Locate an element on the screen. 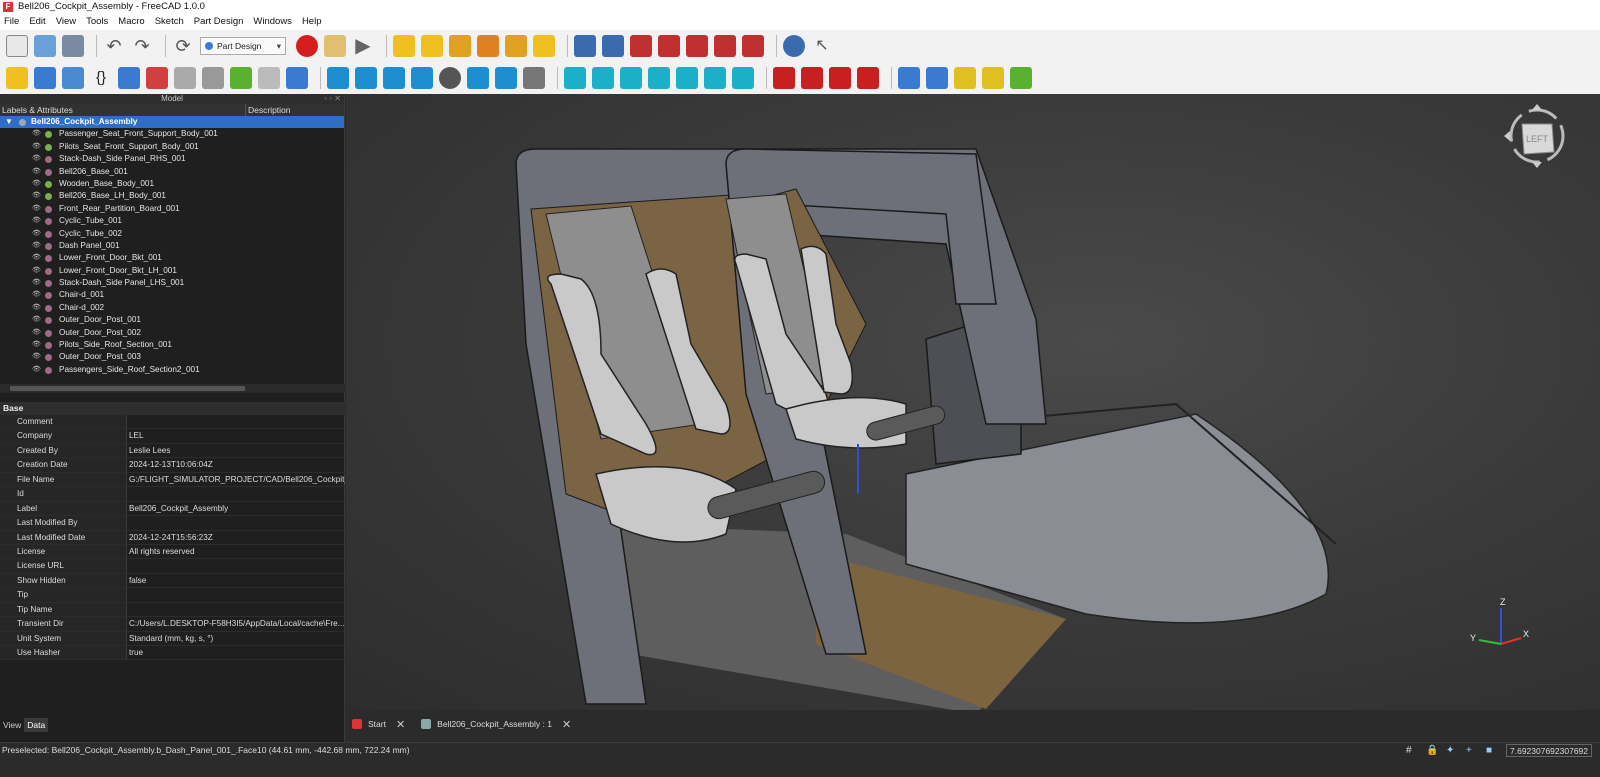 This screenshot has width=1600, height=777. tree-item: 👁 Passenger_Seat_Front_Support_Body_001 is located at coordinates (172, 134).